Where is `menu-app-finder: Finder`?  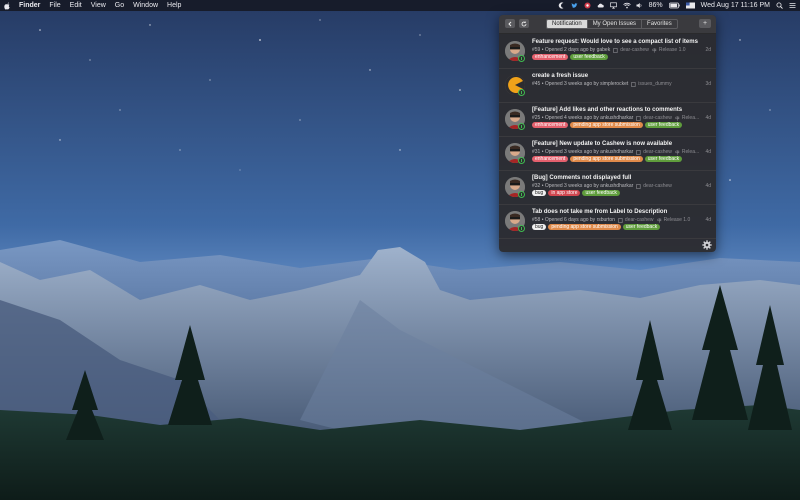 menu-app-finder: Finder is located at coordinates (29, 5).